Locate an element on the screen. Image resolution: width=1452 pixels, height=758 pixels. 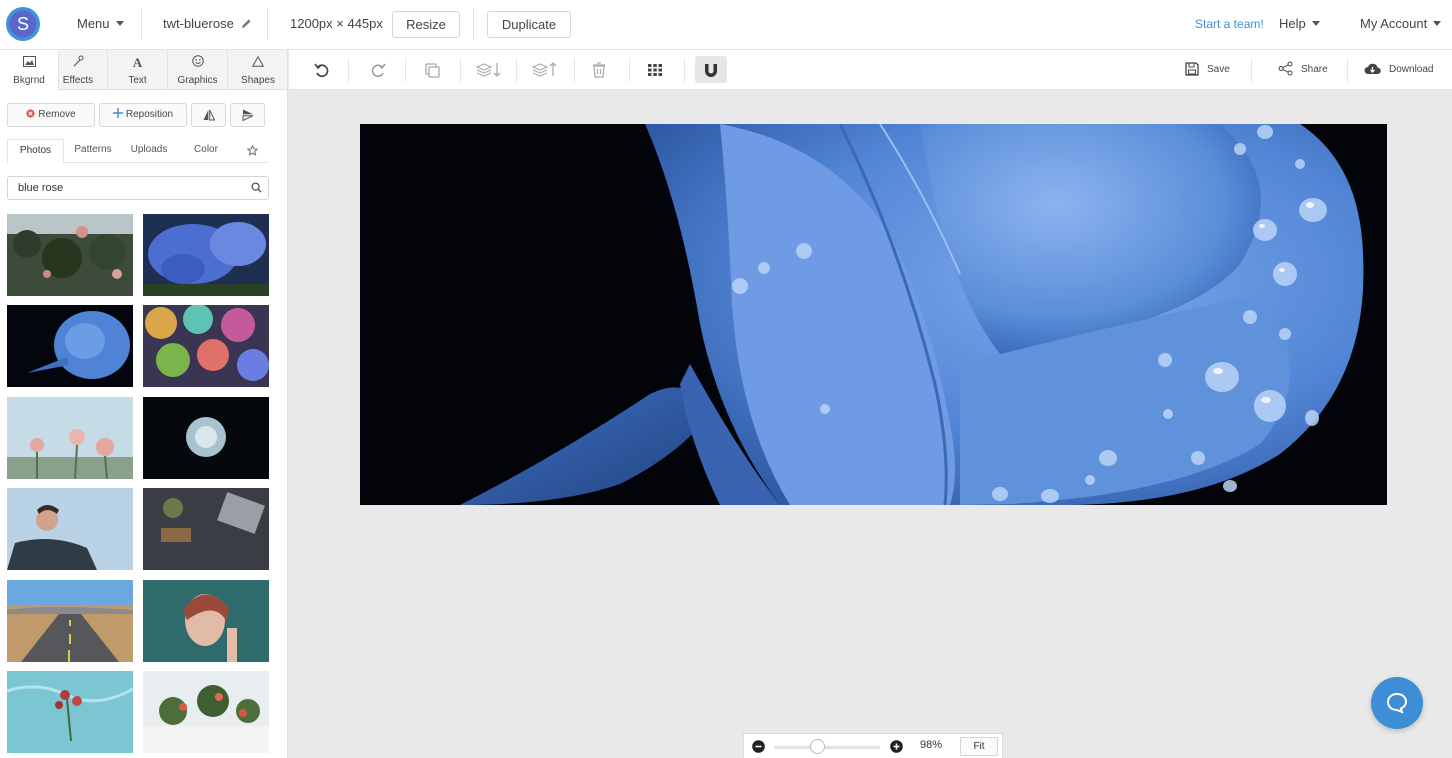
photo-rainbow-roses is located at coordinates (206, 346).